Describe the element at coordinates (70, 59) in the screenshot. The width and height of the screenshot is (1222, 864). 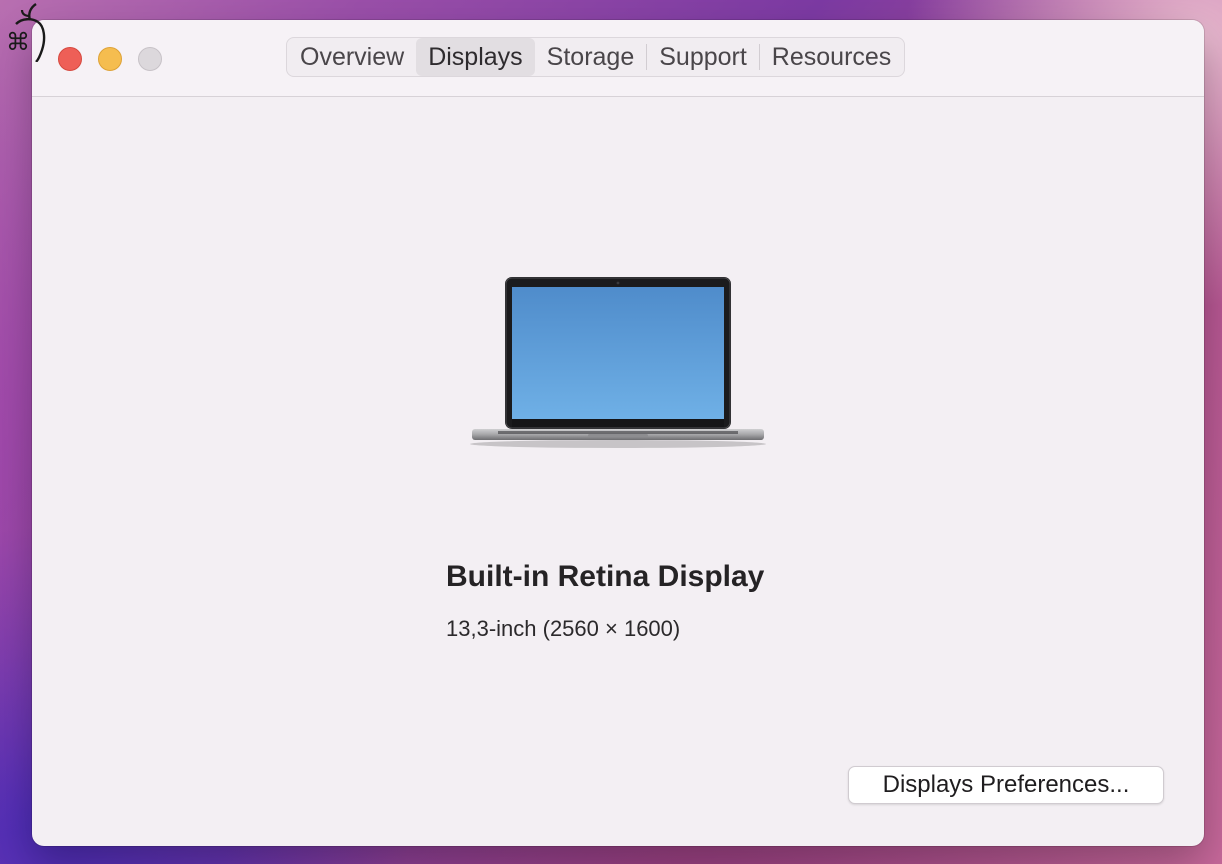
I see `close-button` at that location.